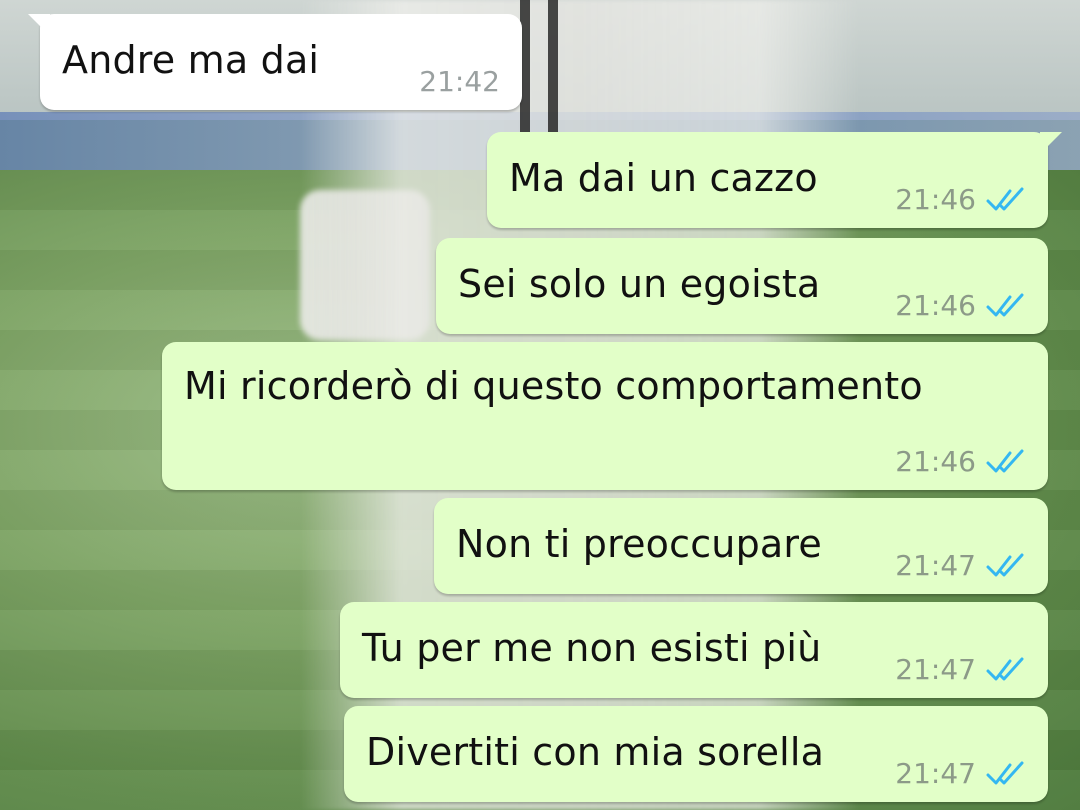  I want to click on message-bubble-outgoing: Non ti preoccupare 21:47, so click(741, 546).